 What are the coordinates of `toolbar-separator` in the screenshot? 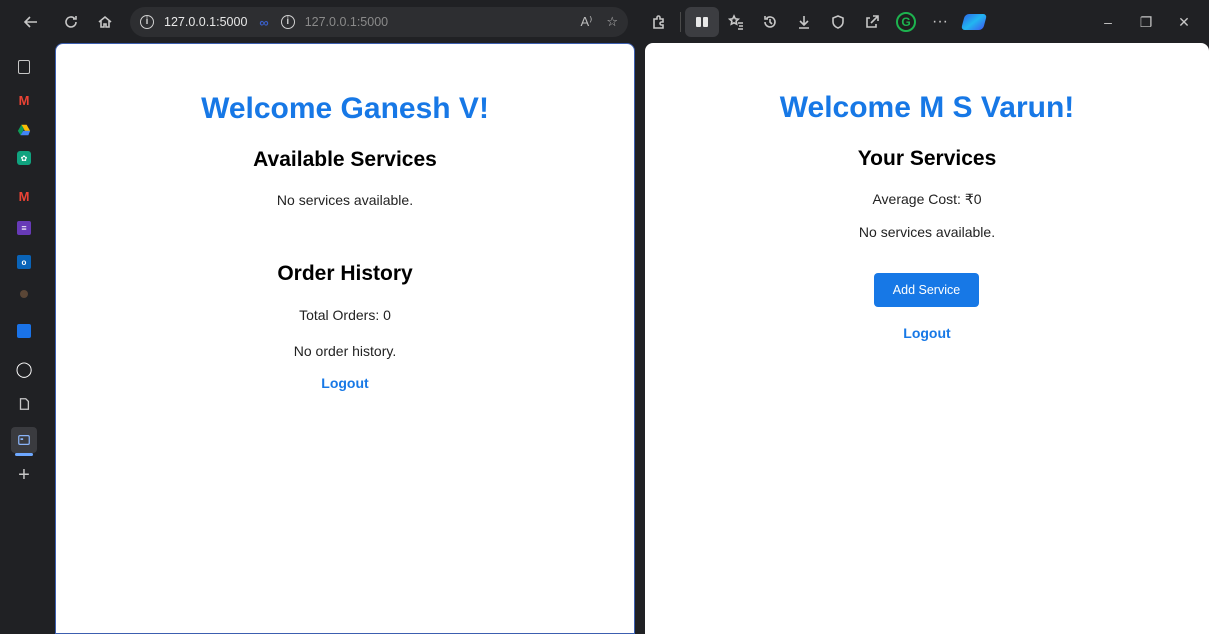 It's located at (680, 22).